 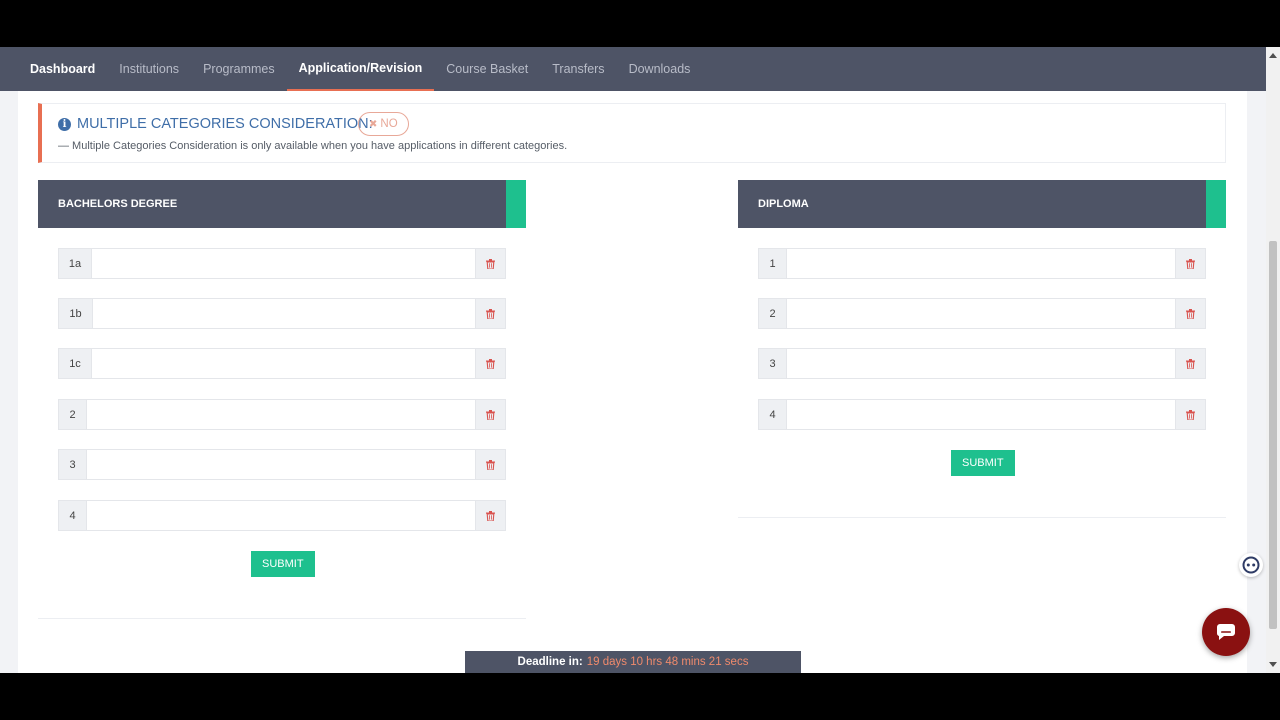 I want to click on assistant-widget, so click(x=1251, y=565).